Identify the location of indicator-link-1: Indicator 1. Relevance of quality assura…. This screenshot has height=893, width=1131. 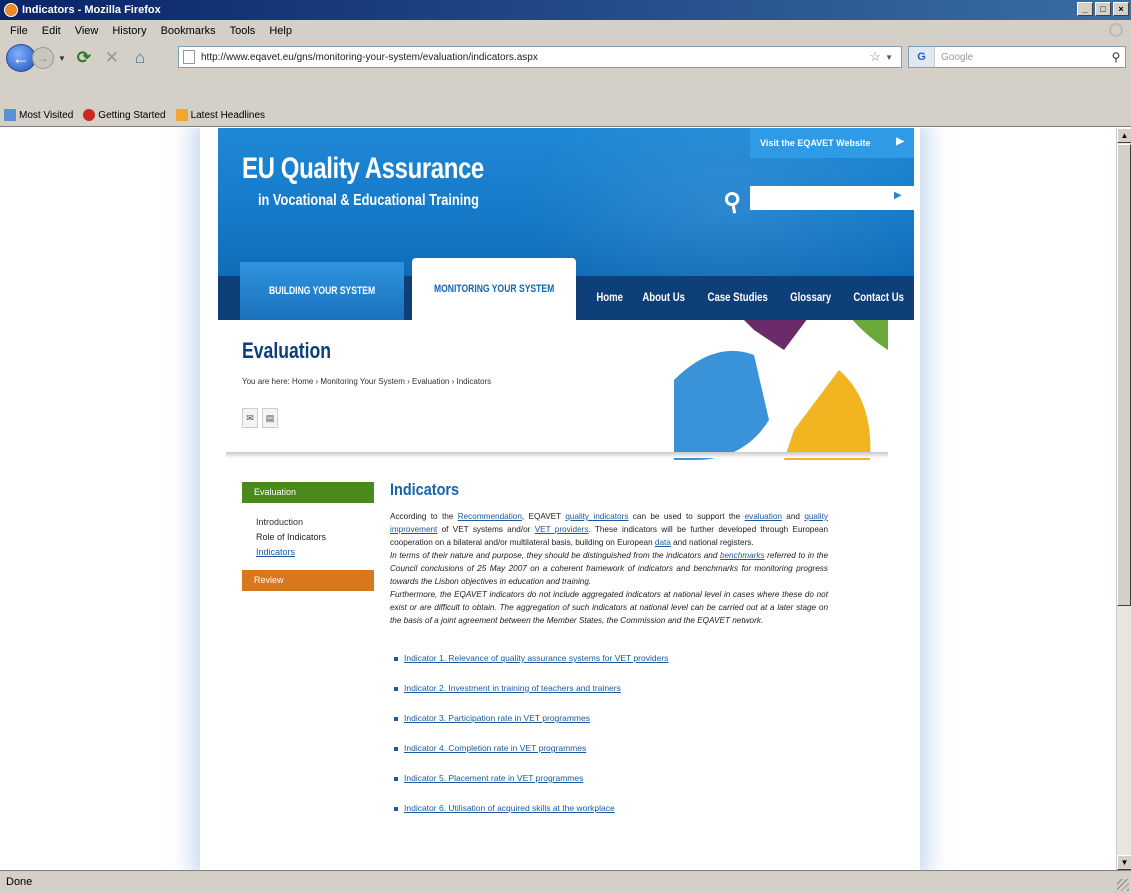
(609, 666).